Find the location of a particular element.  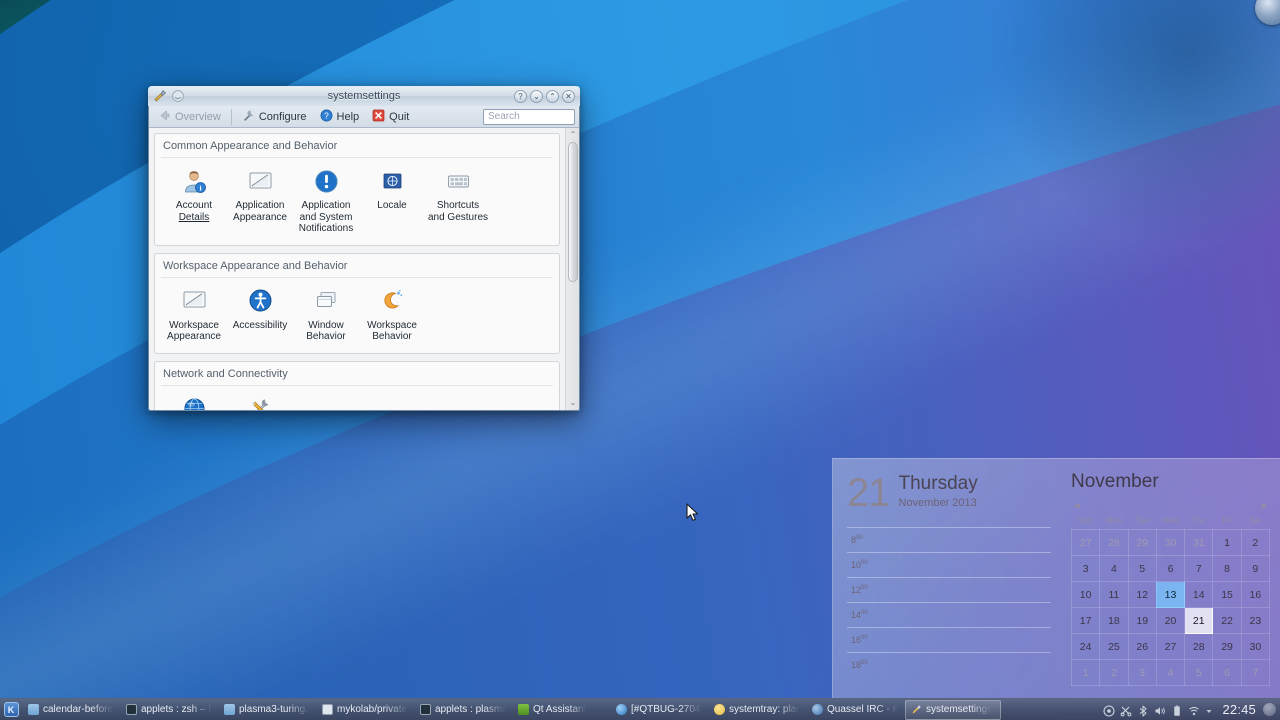

tile-window-behavior: Window Behavior is located at coordinates (326, 314).